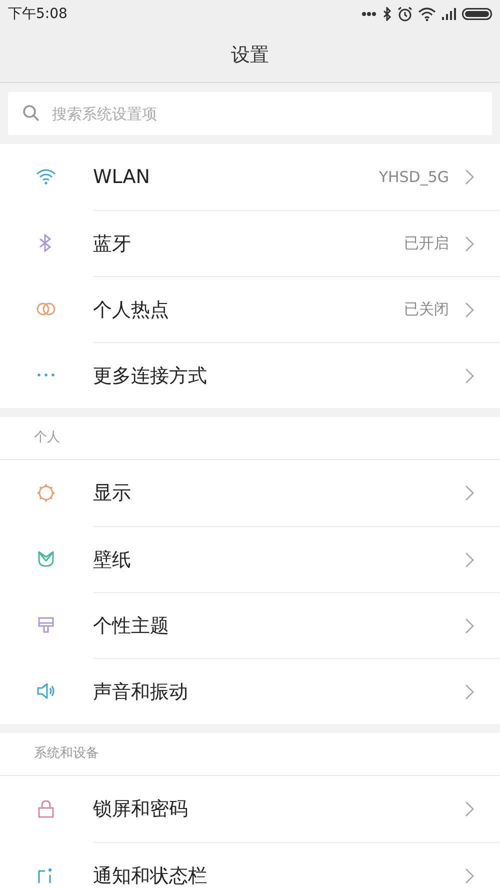  What do you see at coordinates (112, 560) in the screenshot?
I see `row-label: 壁纸` at bounding box center [112, 560].